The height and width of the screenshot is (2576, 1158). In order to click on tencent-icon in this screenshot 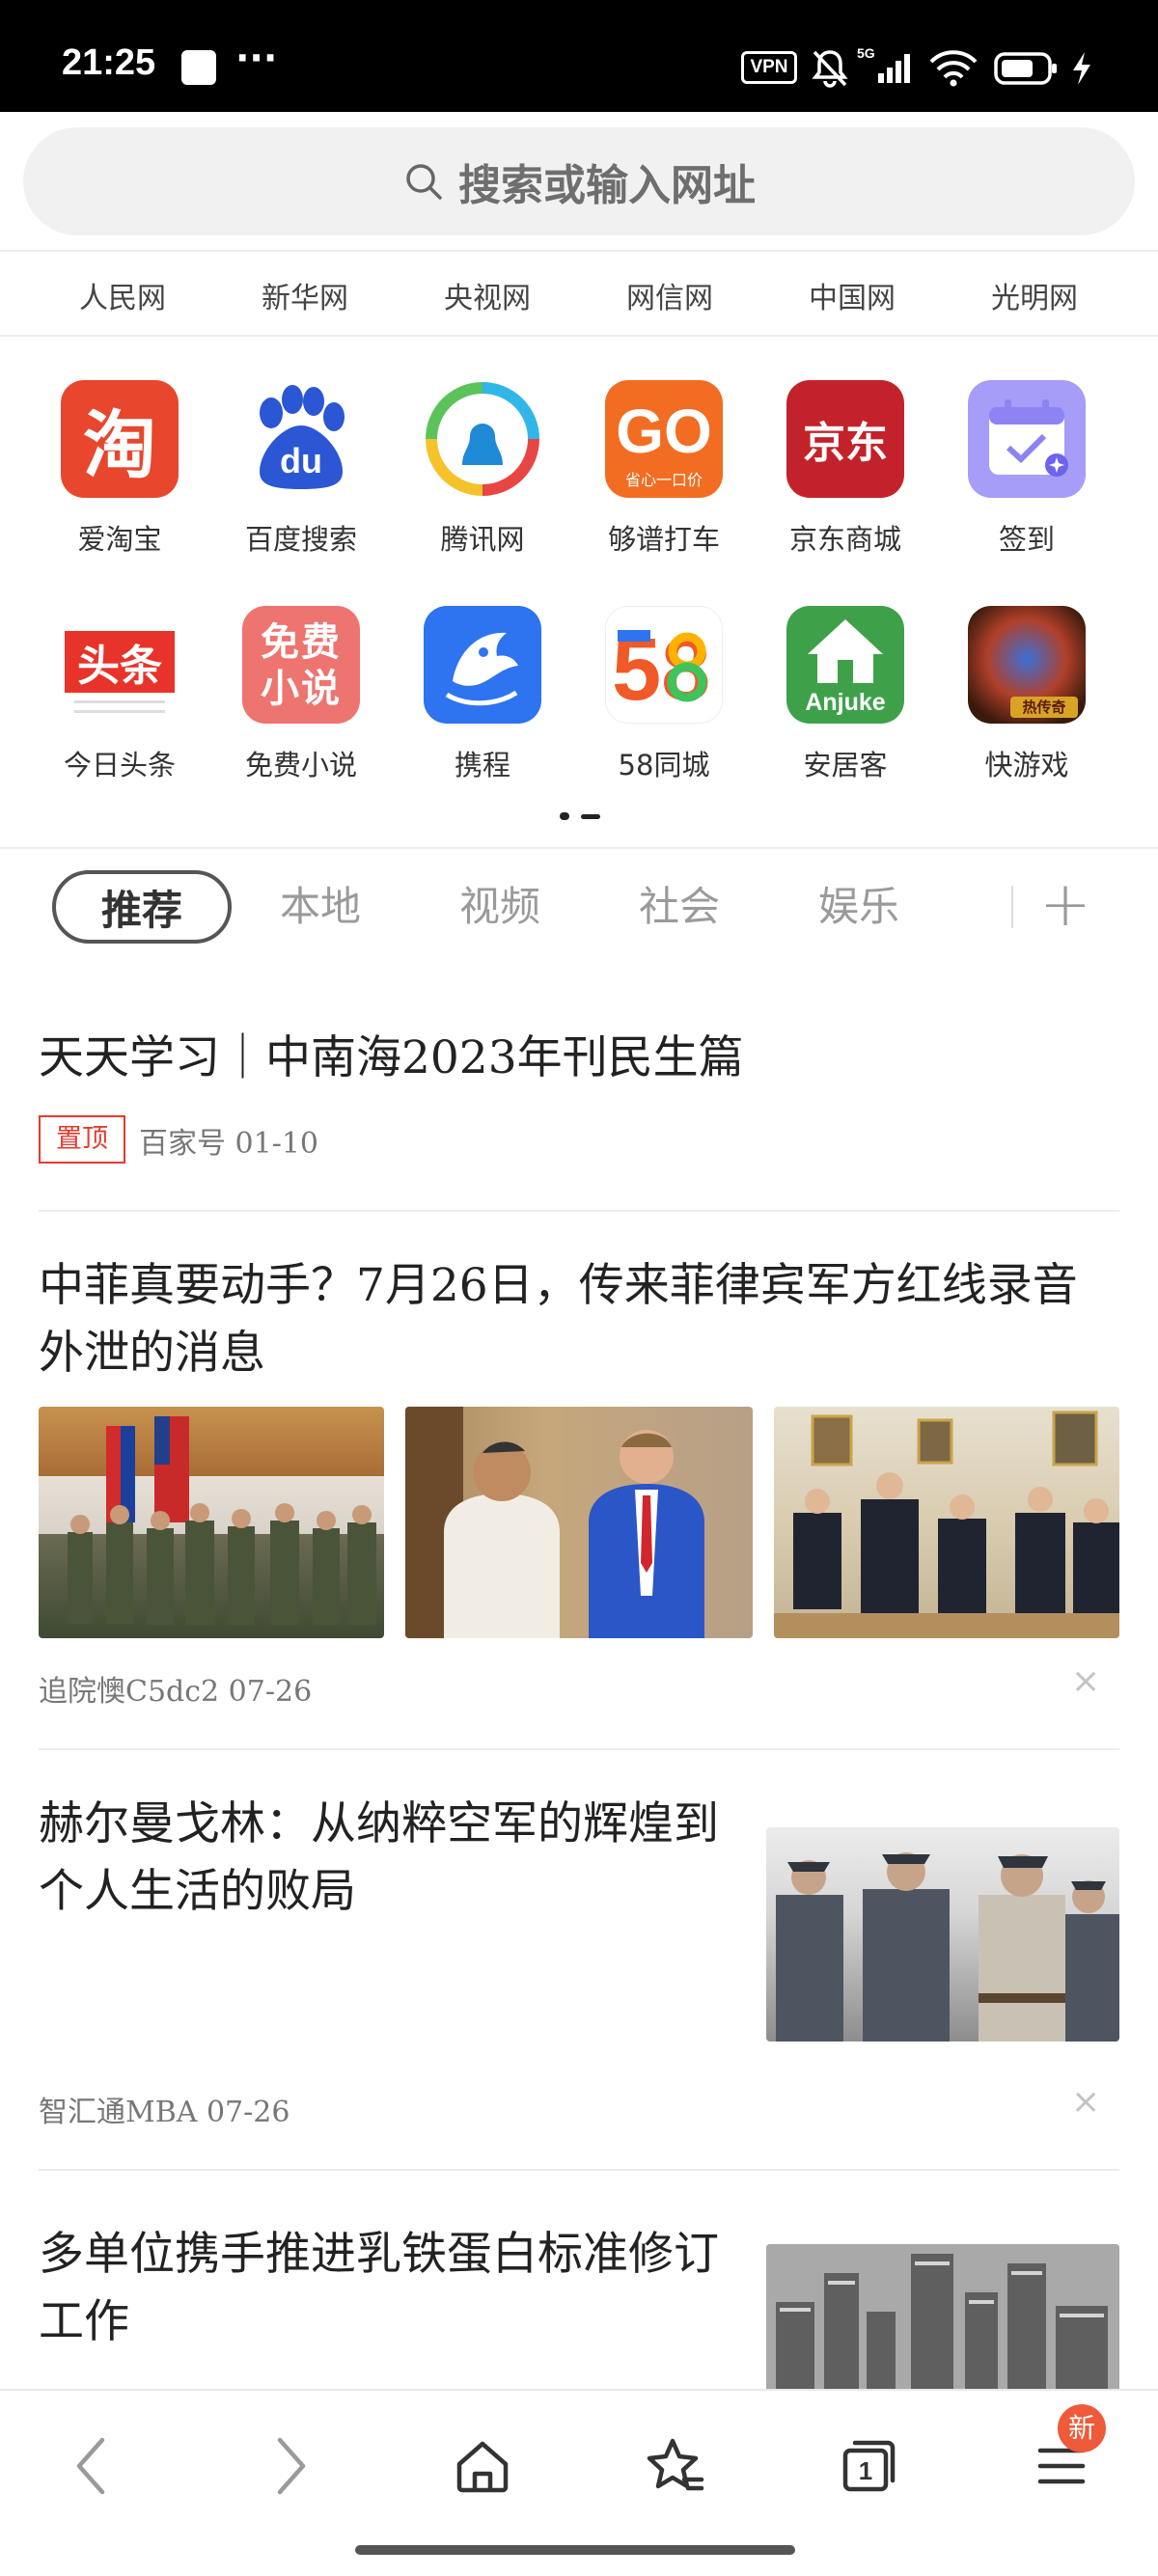, I will do `click(482, 439)`.